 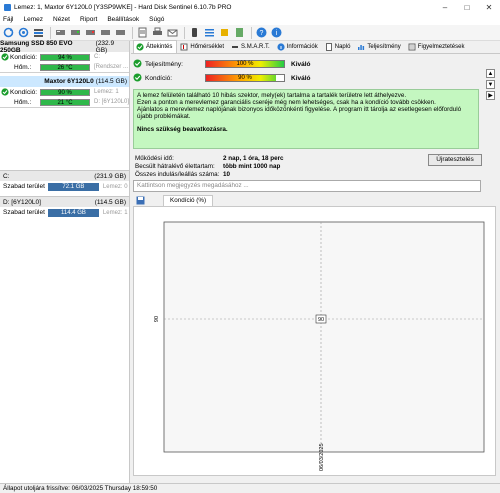 What do you see at coordinates (209, 32) in the screenshot?
I see `list-icon` at bounding box center [209, 32].